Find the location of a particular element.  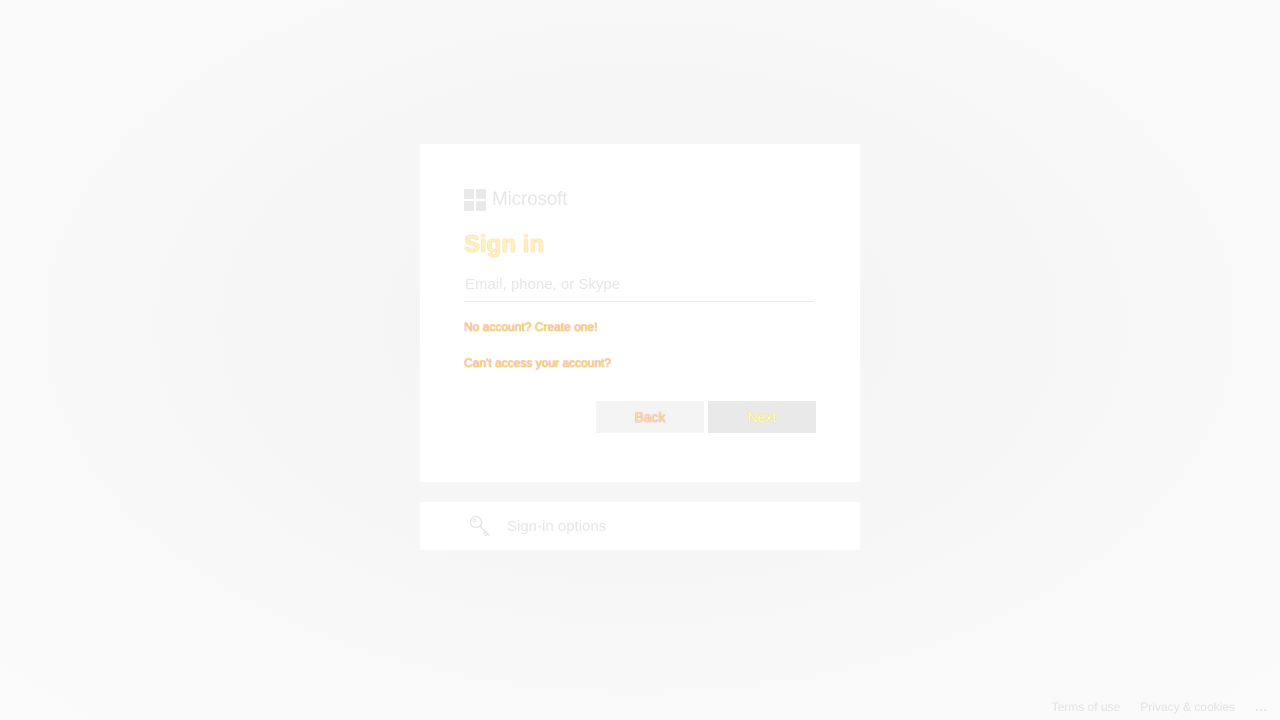

email-field is located at coordinates (639, 285).